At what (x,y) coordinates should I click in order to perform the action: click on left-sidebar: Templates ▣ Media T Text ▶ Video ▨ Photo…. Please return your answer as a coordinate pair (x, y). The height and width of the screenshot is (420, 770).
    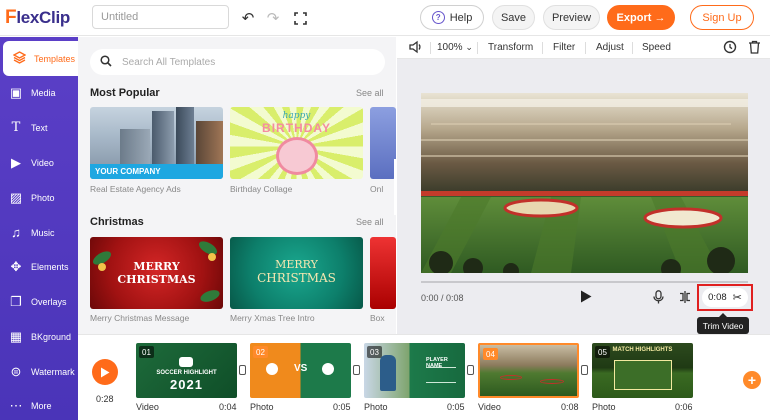
    Looking at the image, I should click on (39, 228).